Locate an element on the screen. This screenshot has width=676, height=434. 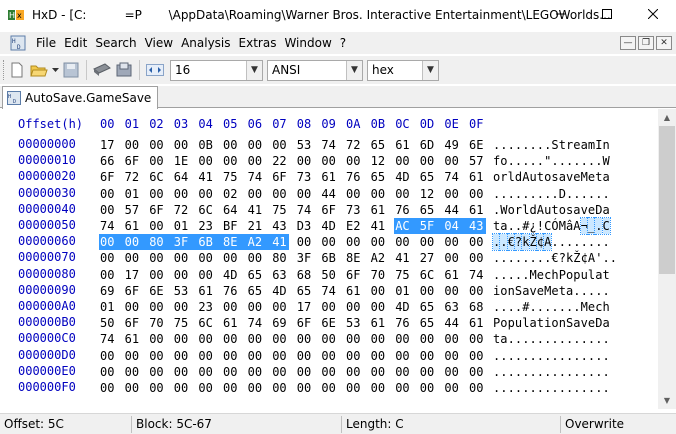
ascii-char: p is located at coordinates (576, 275).